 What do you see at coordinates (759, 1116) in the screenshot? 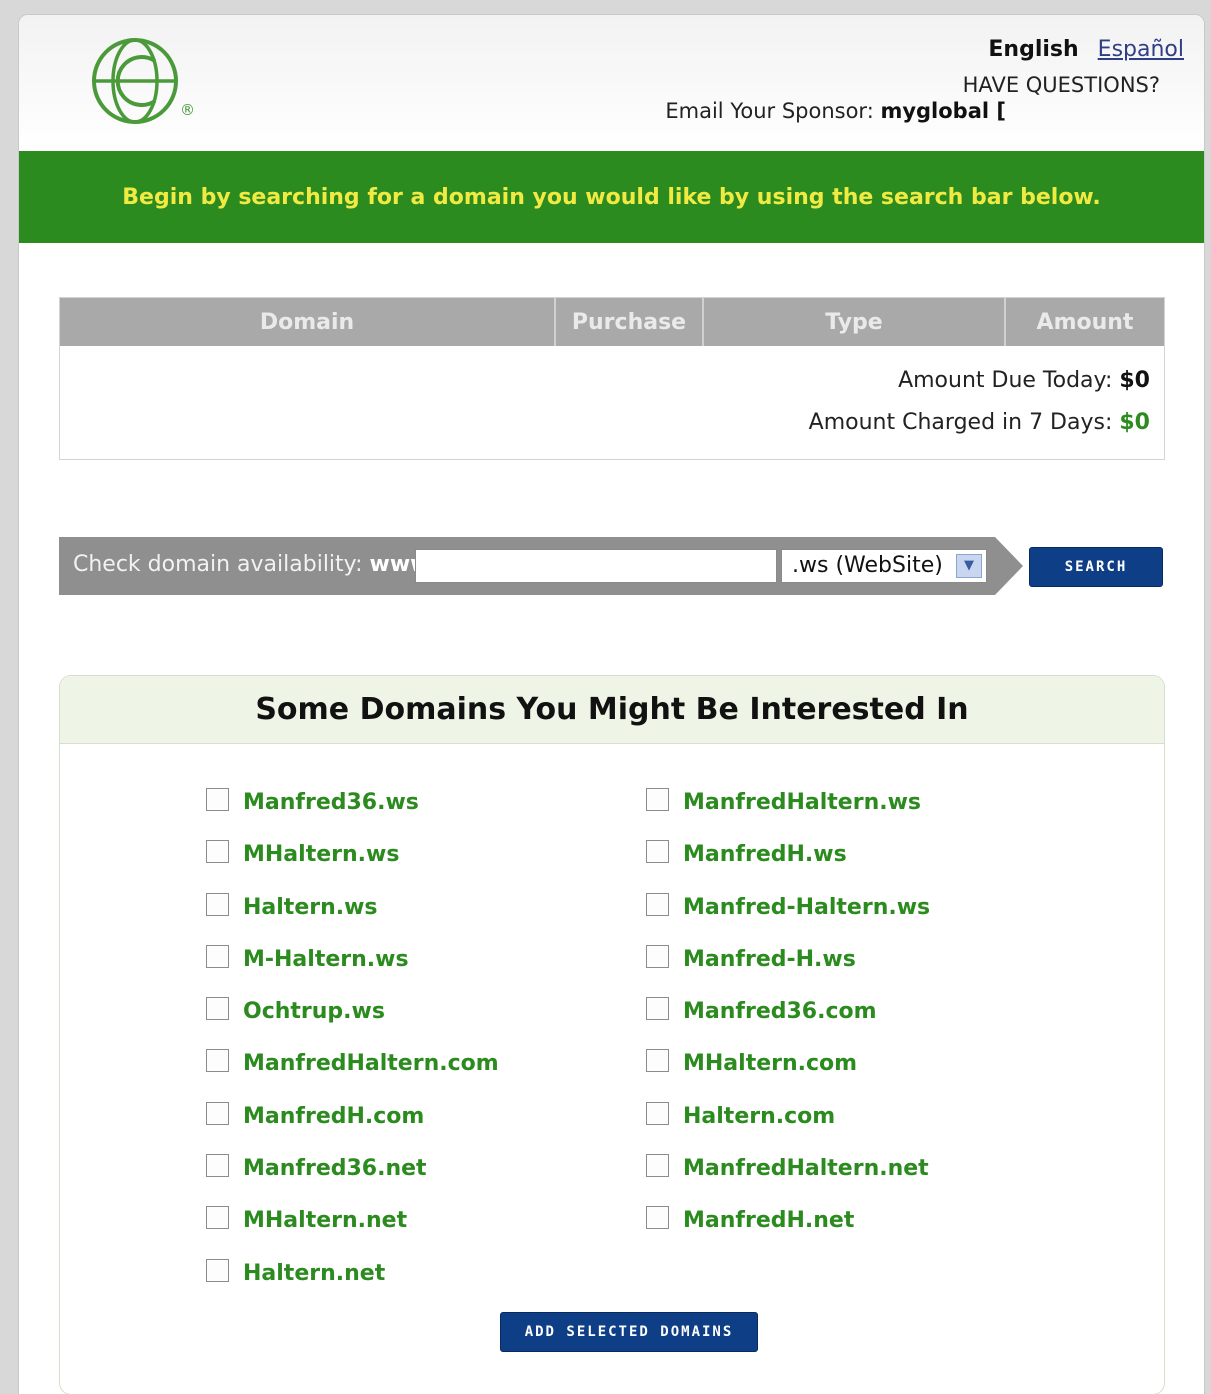
I see `domain-name: Haltern.com` at bounding box center [759, 1116].